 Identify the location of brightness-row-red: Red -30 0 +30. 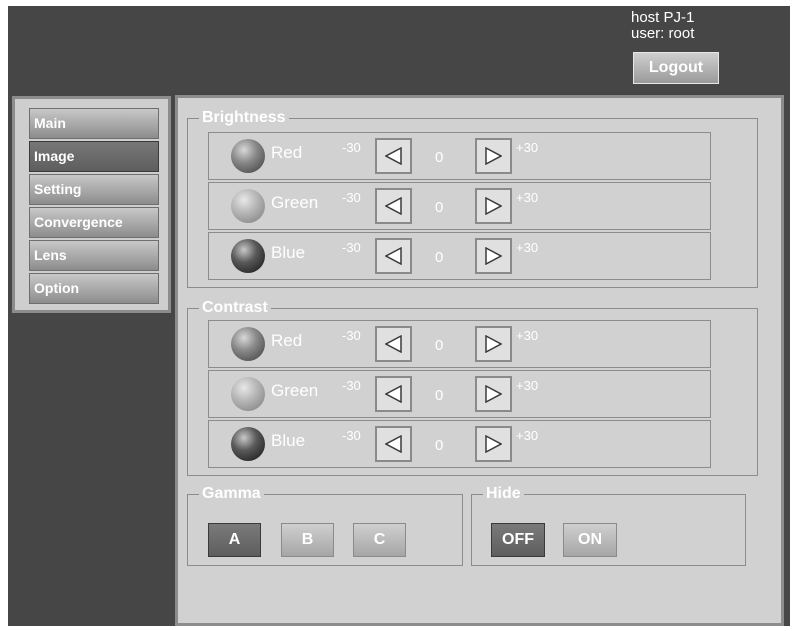
(459, 156).